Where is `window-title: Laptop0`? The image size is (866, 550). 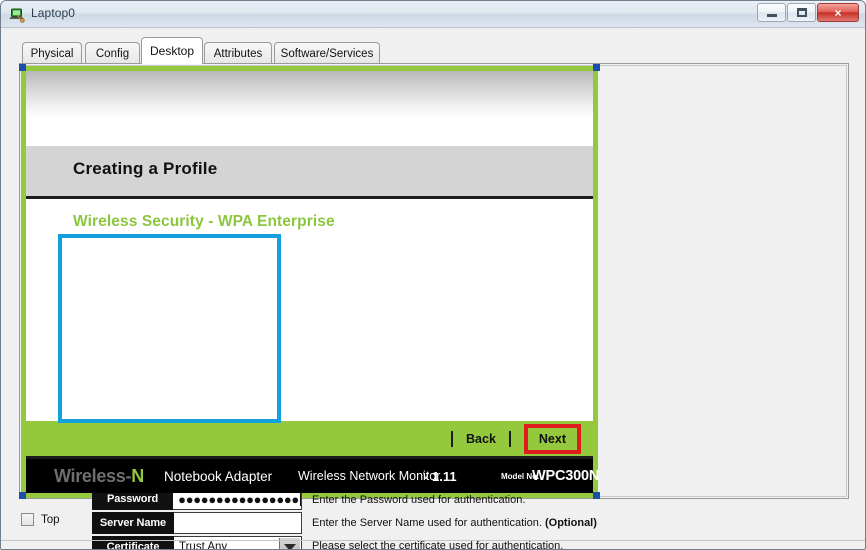 window-title: Laptop0 is located at coordinates (53, 13).